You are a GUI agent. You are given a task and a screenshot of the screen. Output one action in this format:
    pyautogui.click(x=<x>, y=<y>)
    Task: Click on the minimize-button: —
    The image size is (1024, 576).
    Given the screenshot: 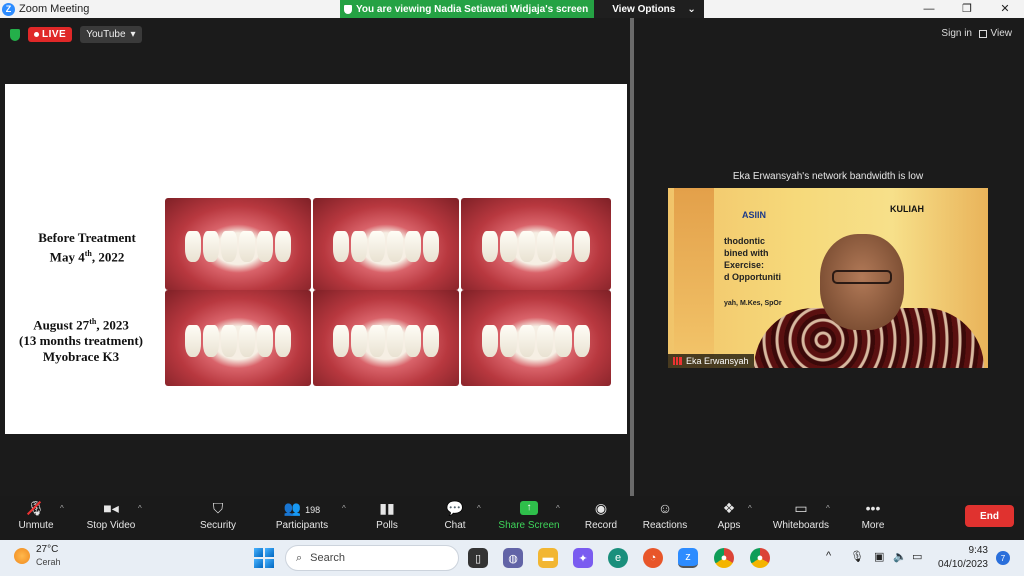 What is the action you would take?
    pyautogui.click(x=929, y=9)
    